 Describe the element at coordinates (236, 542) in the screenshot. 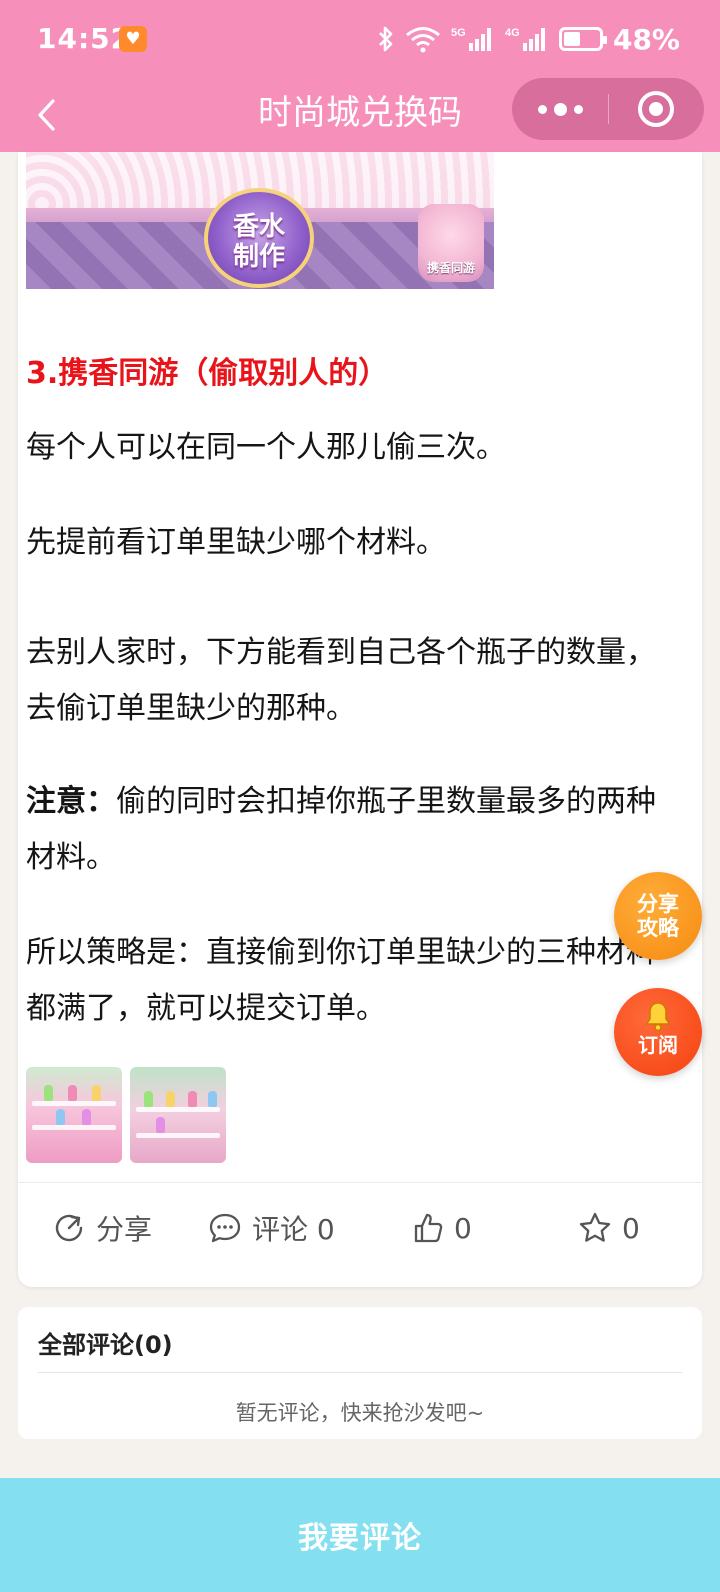

I see `paragraph-2: 先提前看订单里缺少哪个材料。` at that location.